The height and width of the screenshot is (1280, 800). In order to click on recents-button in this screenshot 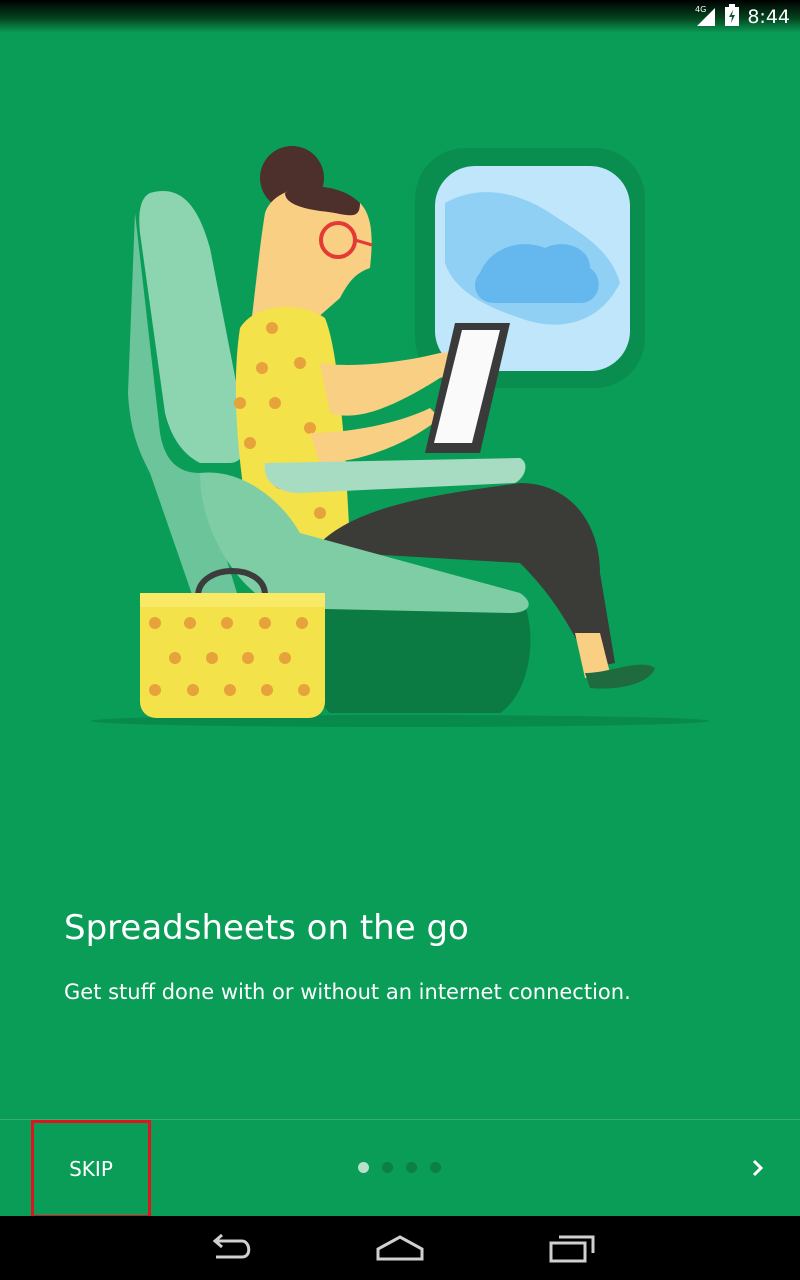, I will do `click(572, 1248)`.